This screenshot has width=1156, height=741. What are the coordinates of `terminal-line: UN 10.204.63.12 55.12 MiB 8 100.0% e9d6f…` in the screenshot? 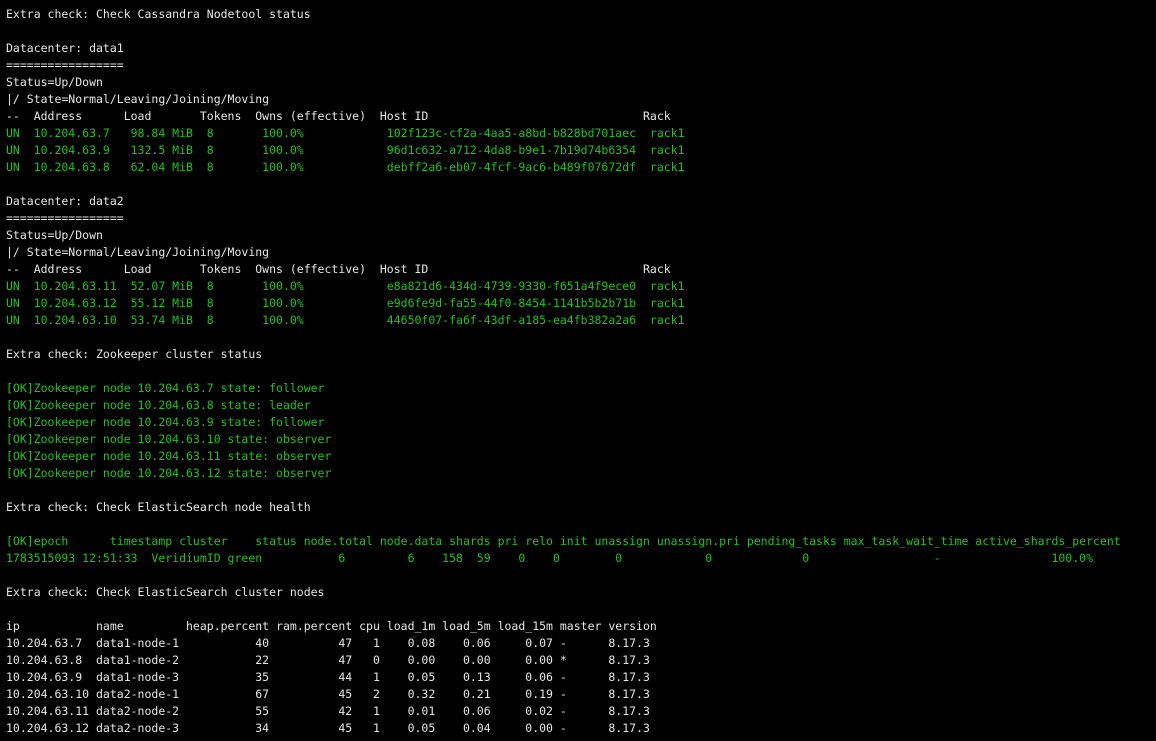 It's located at (345, 303).